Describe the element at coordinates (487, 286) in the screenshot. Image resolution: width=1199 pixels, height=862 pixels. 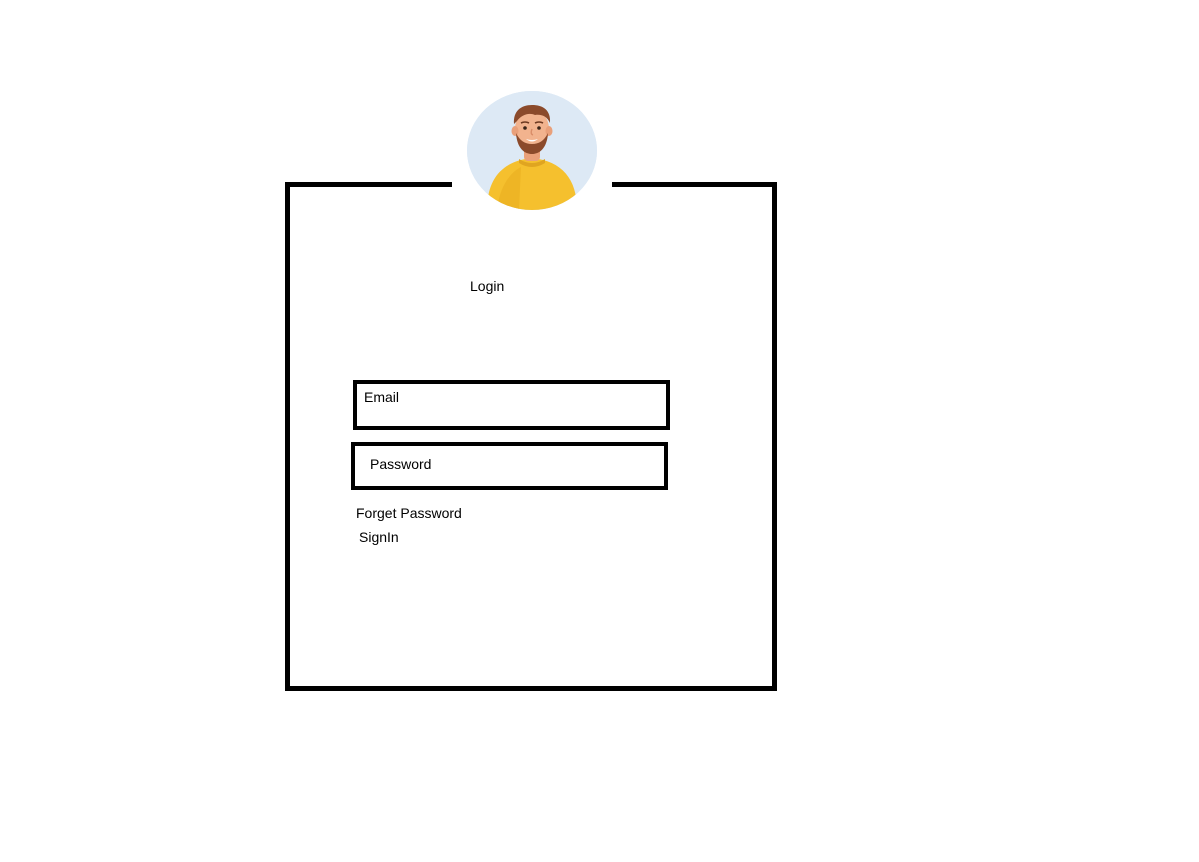
I see `login-title: Login` at that location.